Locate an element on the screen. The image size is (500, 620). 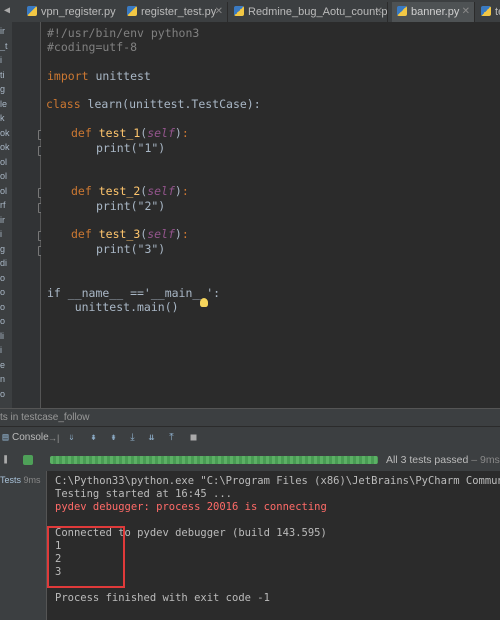
test-status-row: ❚ All 3 tests passed – 9ms is located at coordinates (250, 460).